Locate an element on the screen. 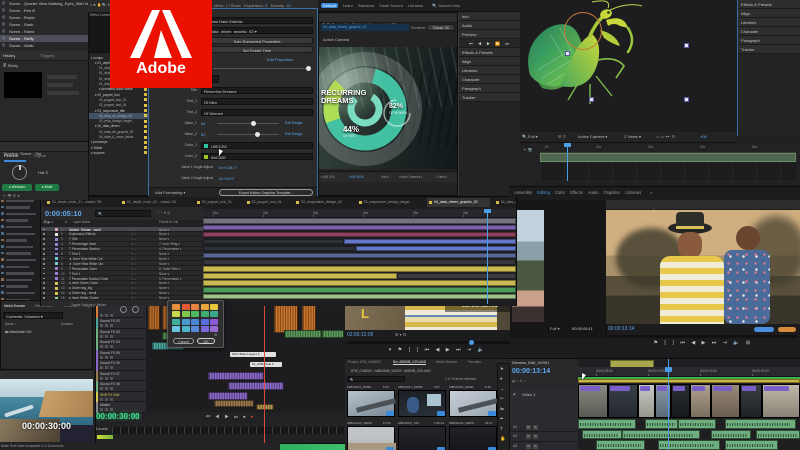 The width and height of the screenshot is (800, 450). pr-workspace-tab-graphics: Graphics is located at coordinates (611, 192).